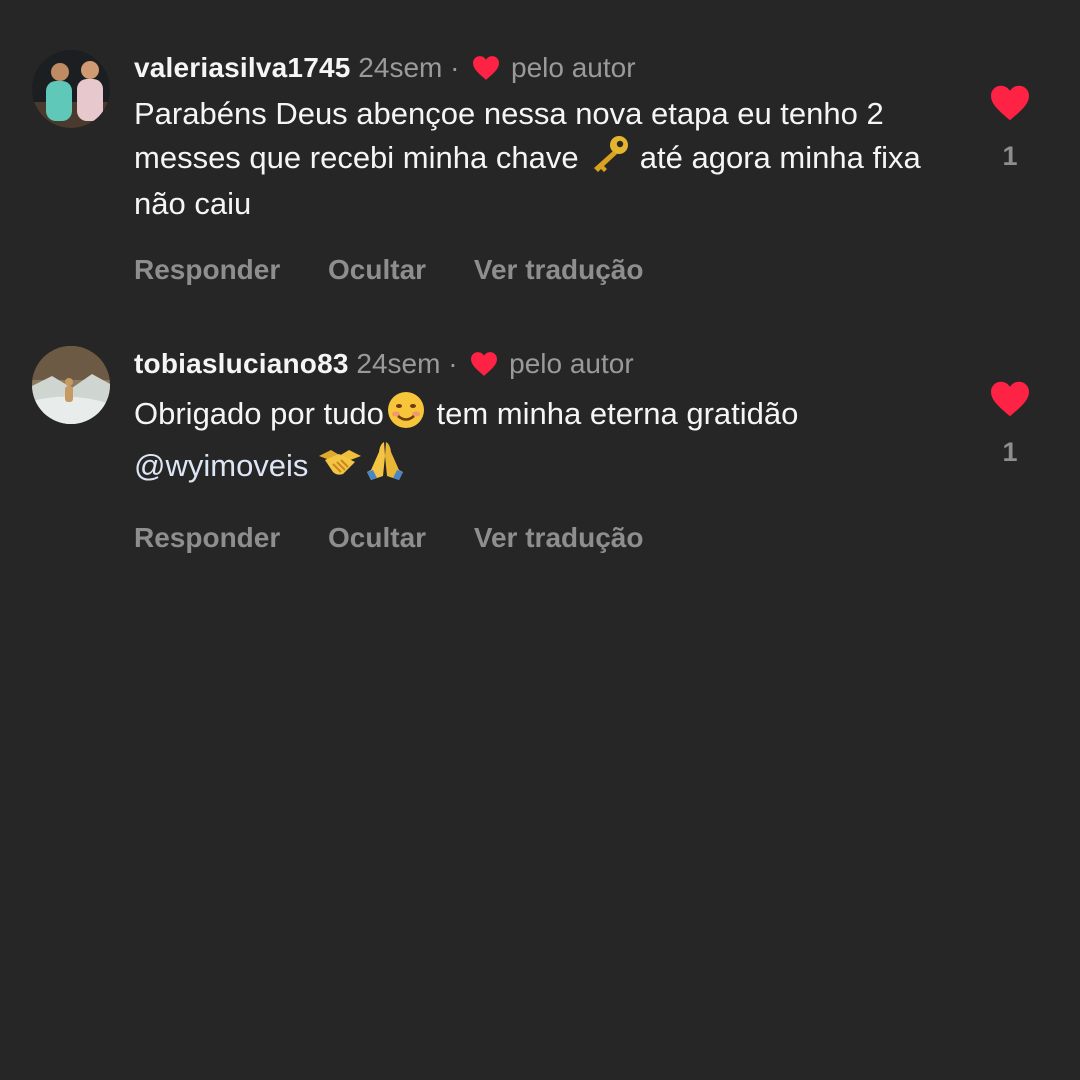 This screenshot has width=1080, height=1080. What do you see at coordinates (241, 363) in the screenshot?
I see `username: tobiasluciano83` at bounding box center [241, 363].